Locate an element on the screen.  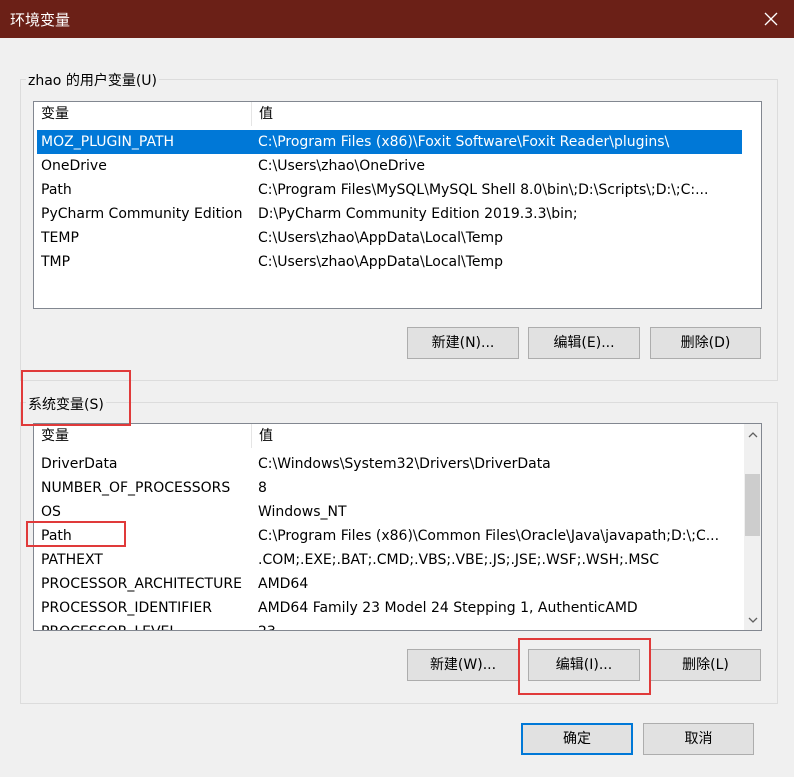
user-variables-label: zhao 的用户变量(U) is located at coordinates (92, 80).